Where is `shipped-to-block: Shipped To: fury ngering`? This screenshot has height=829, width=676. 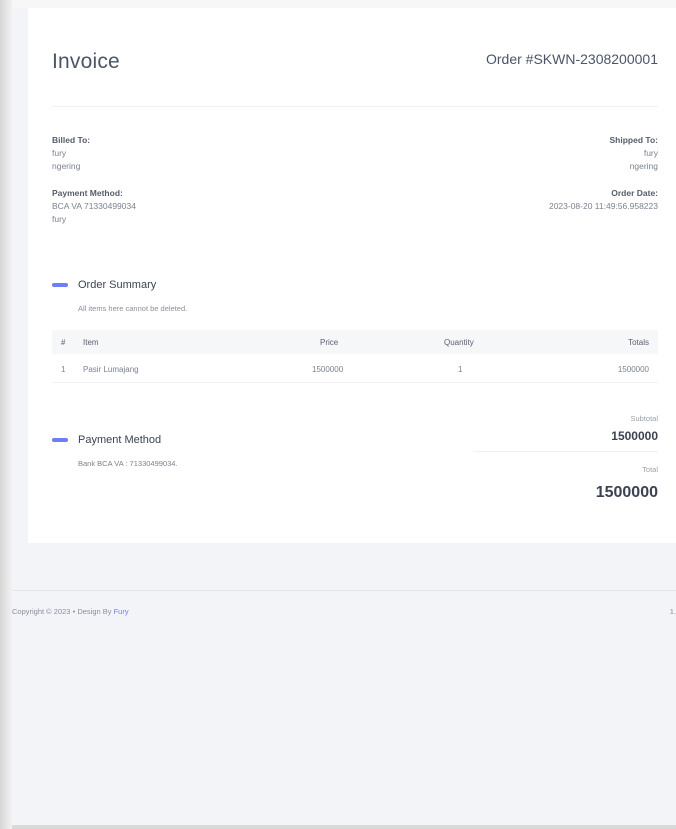 shipped-to-block: Shipped To: fury ngering is located at coordinates (634, 153).